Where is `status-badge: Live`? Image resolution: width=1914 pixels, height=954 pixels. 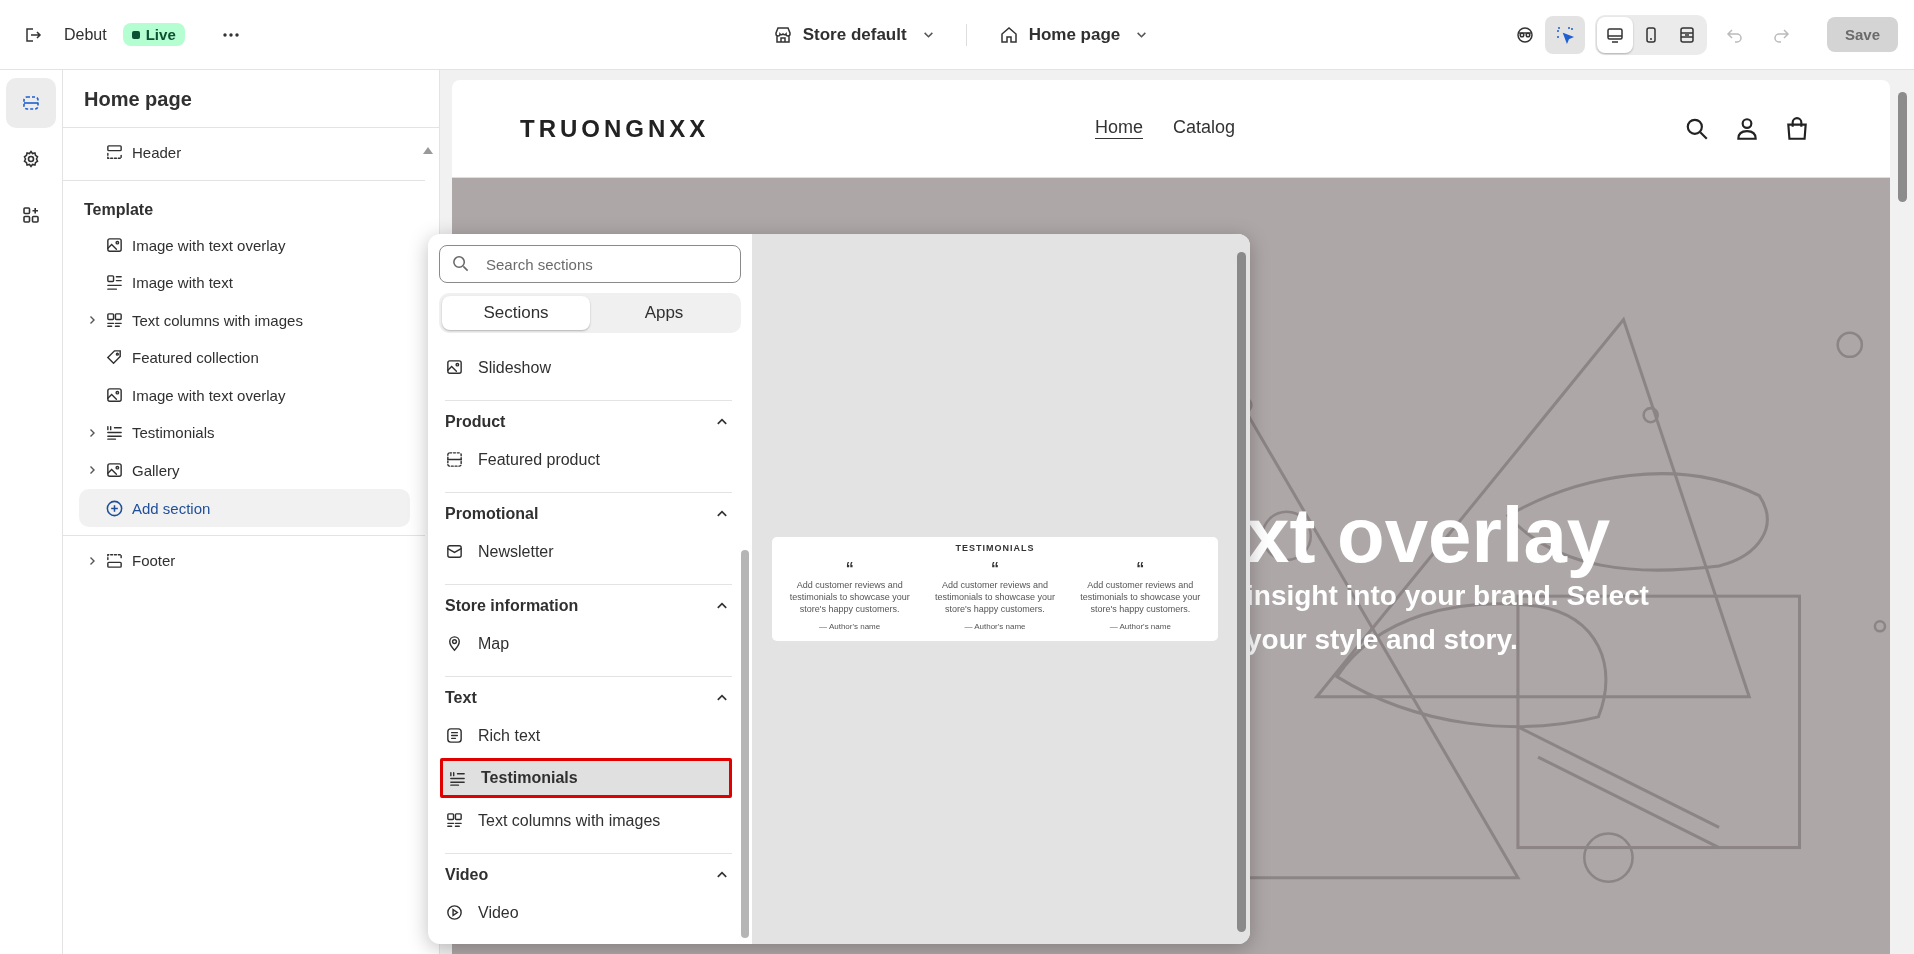
status-badge: Live is located at coordinates (153, 34).